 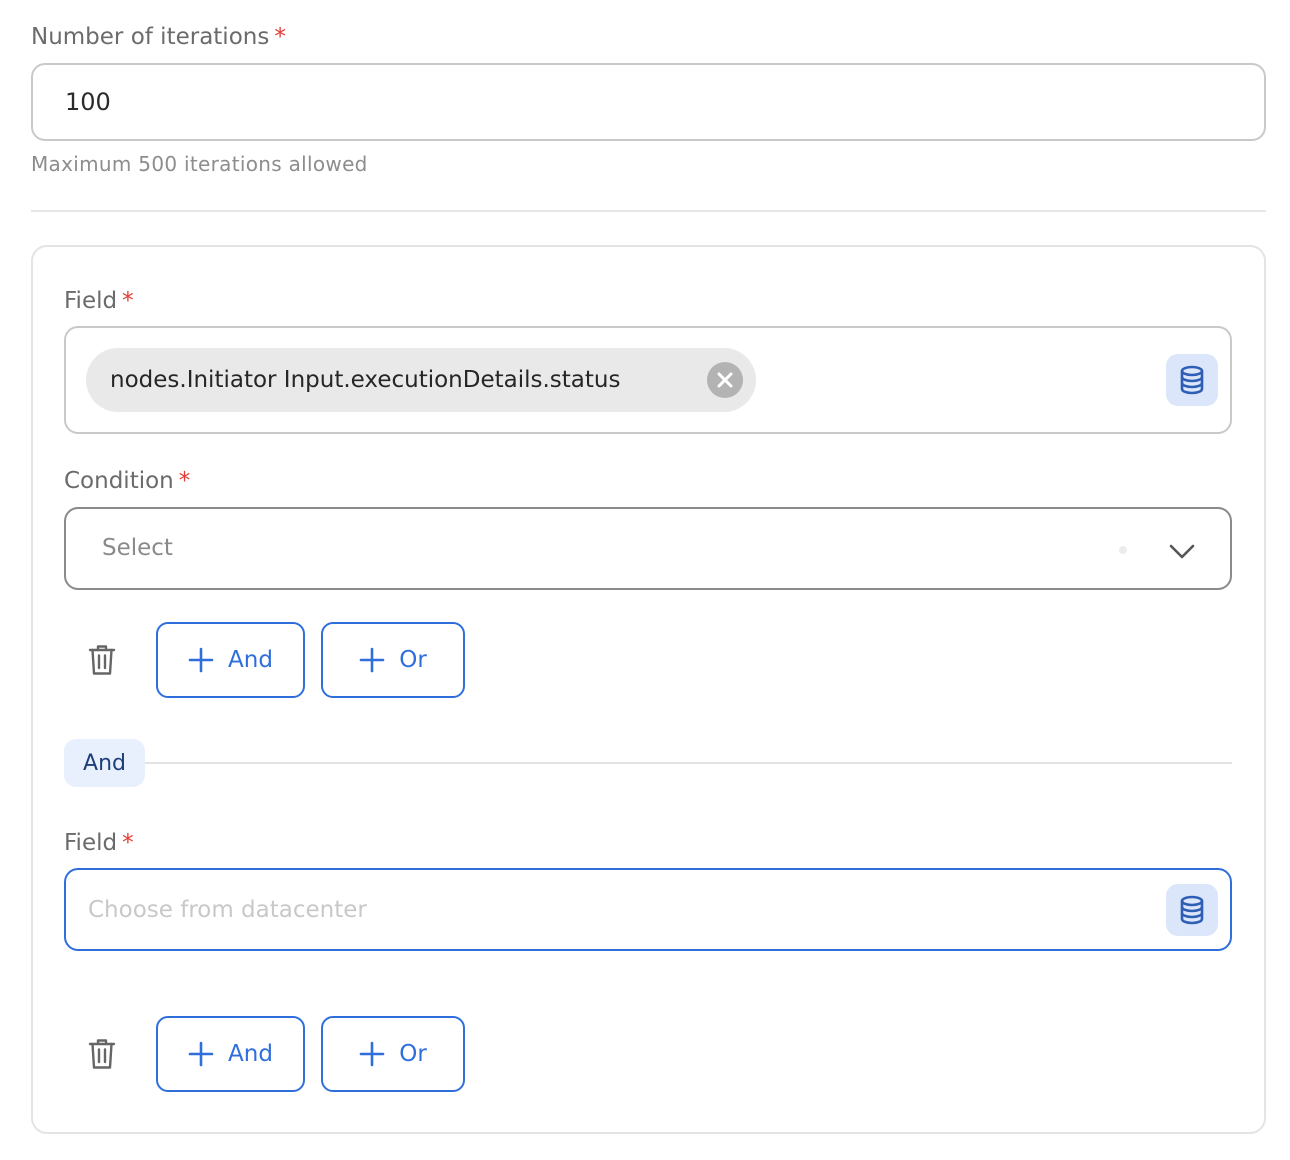 What do you see at coordinates (158, 37) in the screenshot?
I see `iterations-label: Number of iterations *` at bounding box center [158, 37].